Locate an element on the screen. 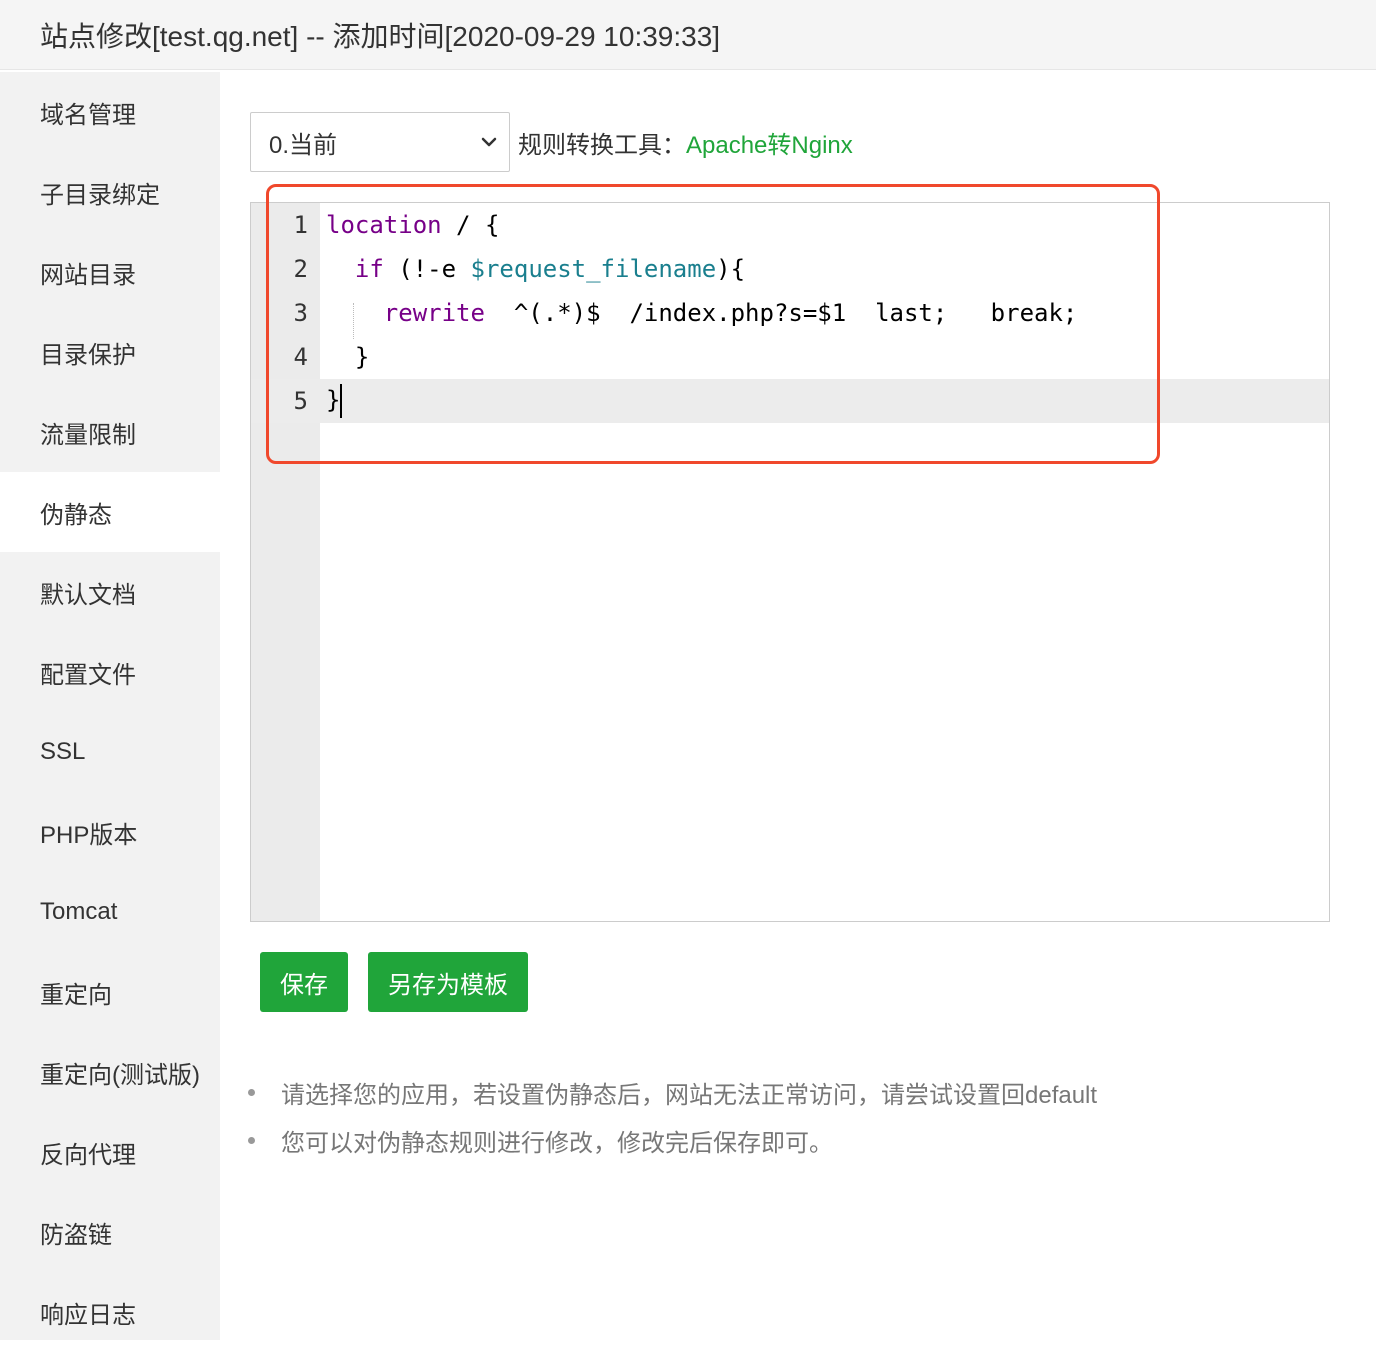 This screenshot has width=1376, height=1352. sidebar-item-site-dir: 网站目录 is located at coordinates (110, 272).